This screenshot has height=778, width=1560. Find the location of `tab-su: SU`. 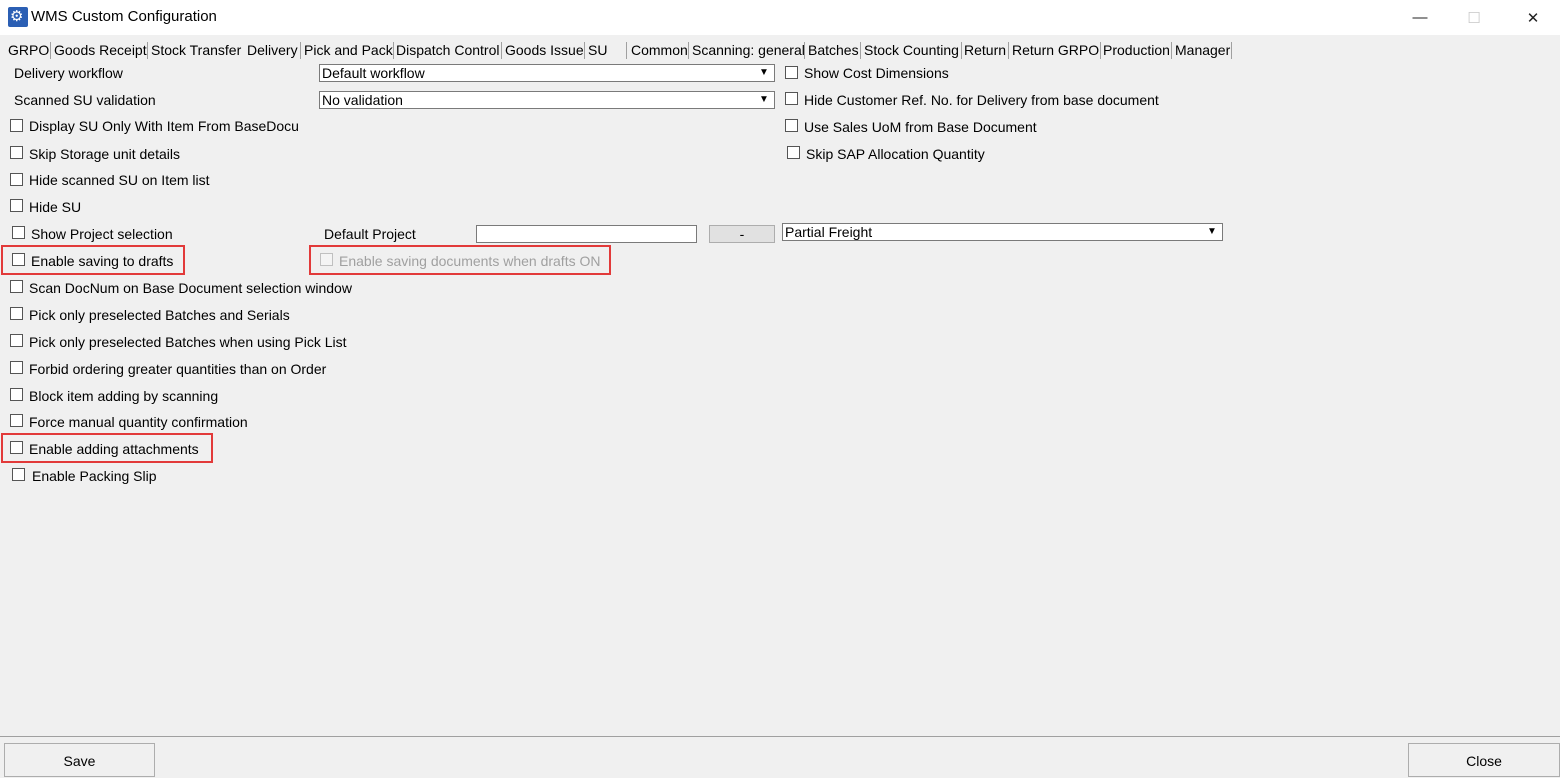

tab-su: SU is located at coordinates (597, 50).